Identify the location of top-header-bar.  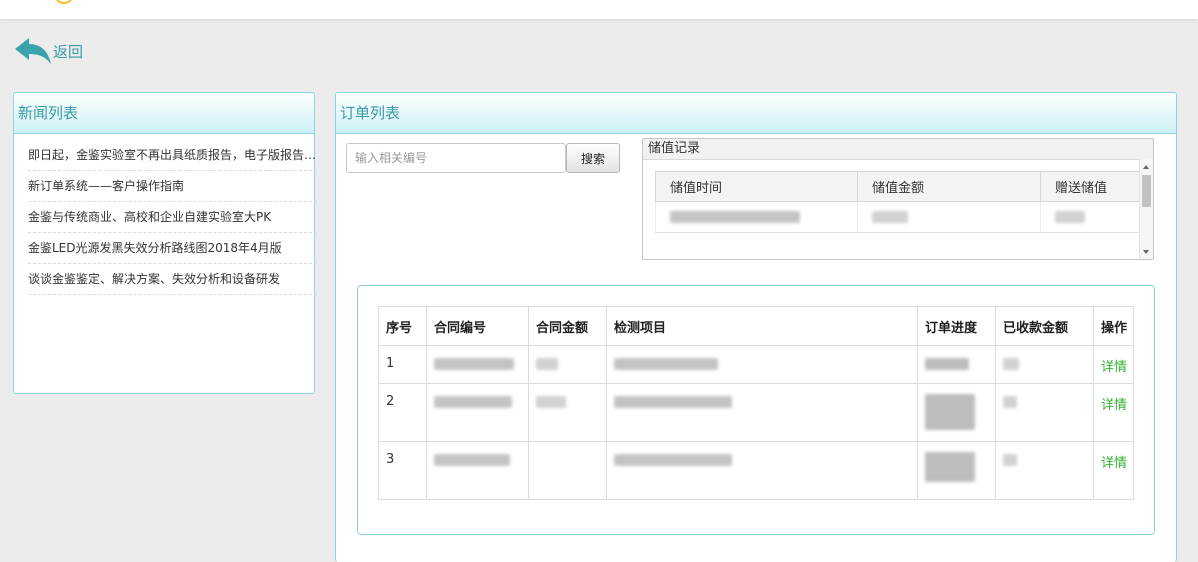
(599, 9).